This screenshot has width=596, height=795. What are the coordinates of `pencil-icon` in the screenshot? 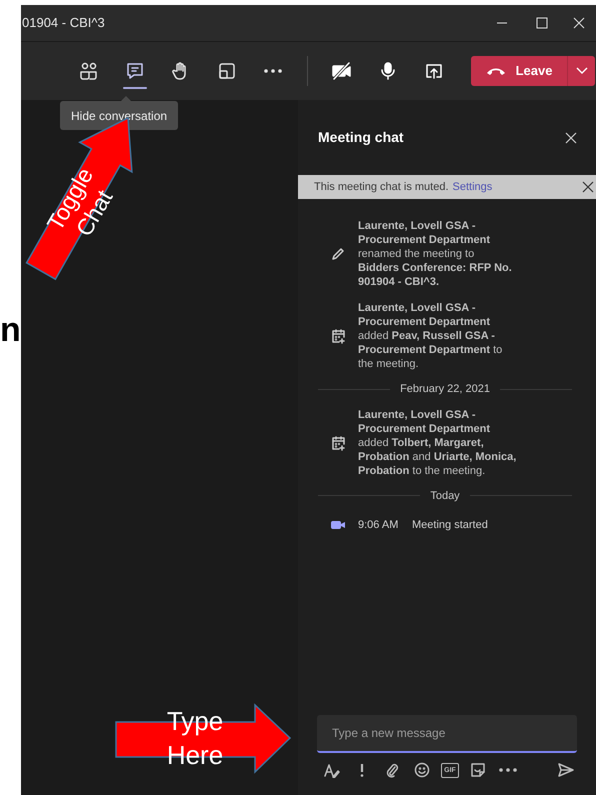 It's located at (338, 254).